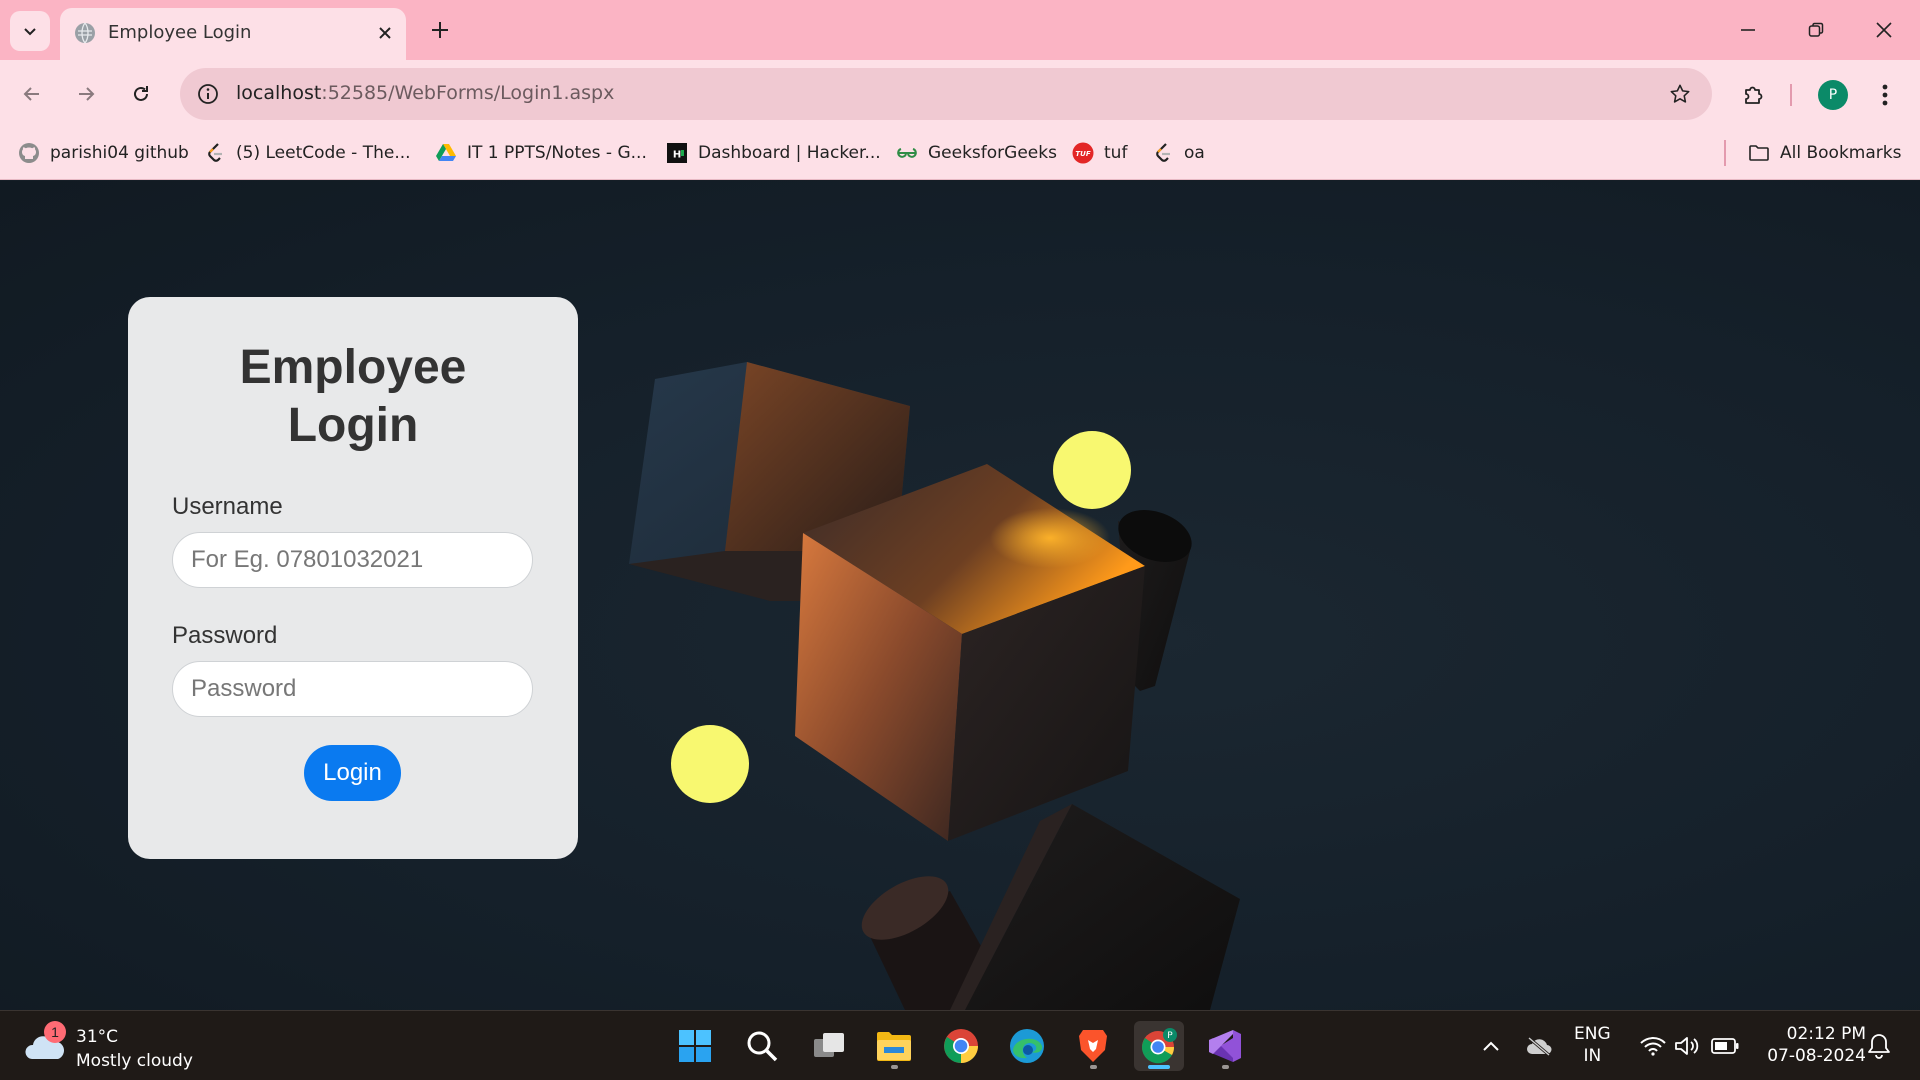 This screenshot has height=1080, width=1920. I want to click on close-window-button, so click(1884, 30).